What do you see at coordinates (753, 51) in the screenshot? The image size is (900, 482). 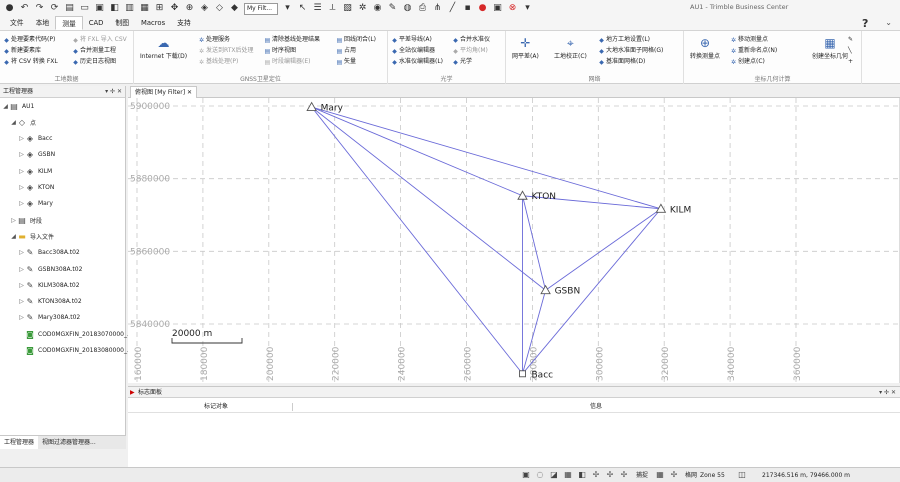 I see `rename-points-button: ✲ 重新命名点(N)` at bounding box center [753, 51].